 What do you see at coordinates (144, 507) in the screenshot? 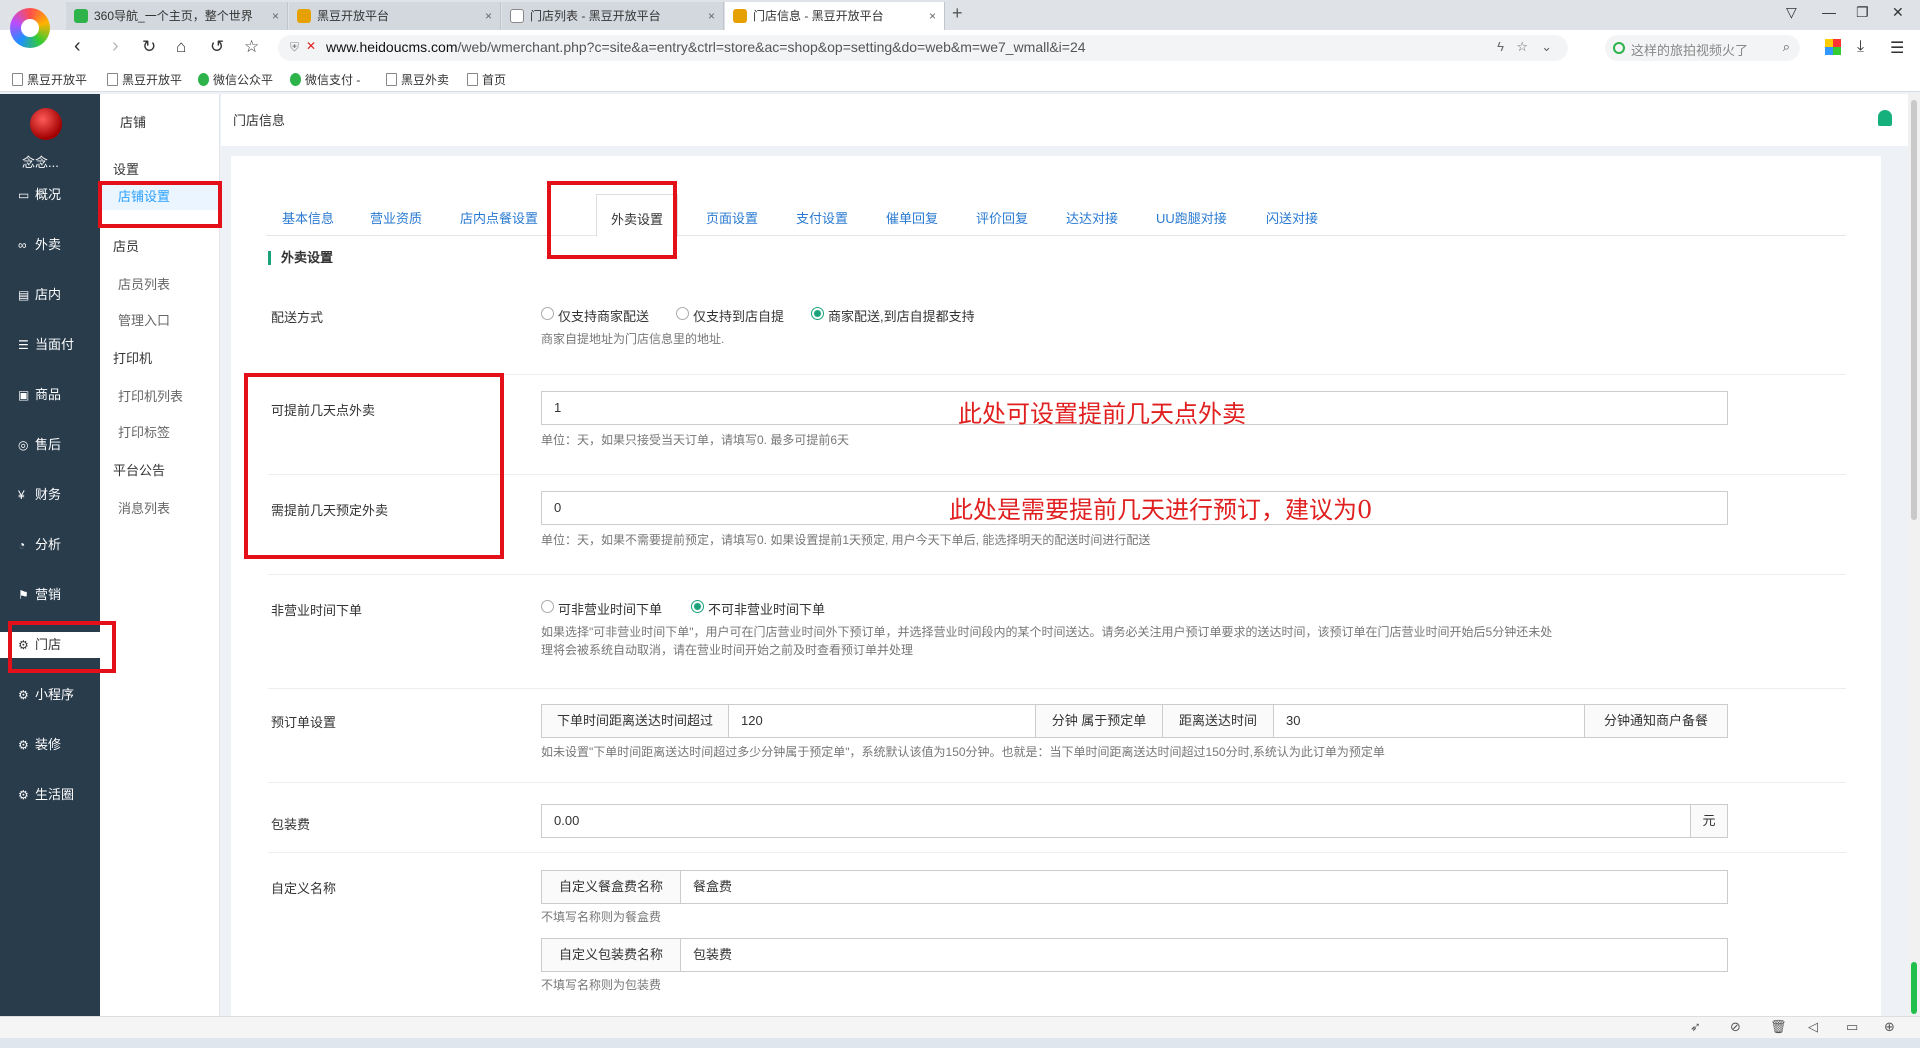
I see `sub-item-message-list: 消息列表` at bounding box center [144, 507].